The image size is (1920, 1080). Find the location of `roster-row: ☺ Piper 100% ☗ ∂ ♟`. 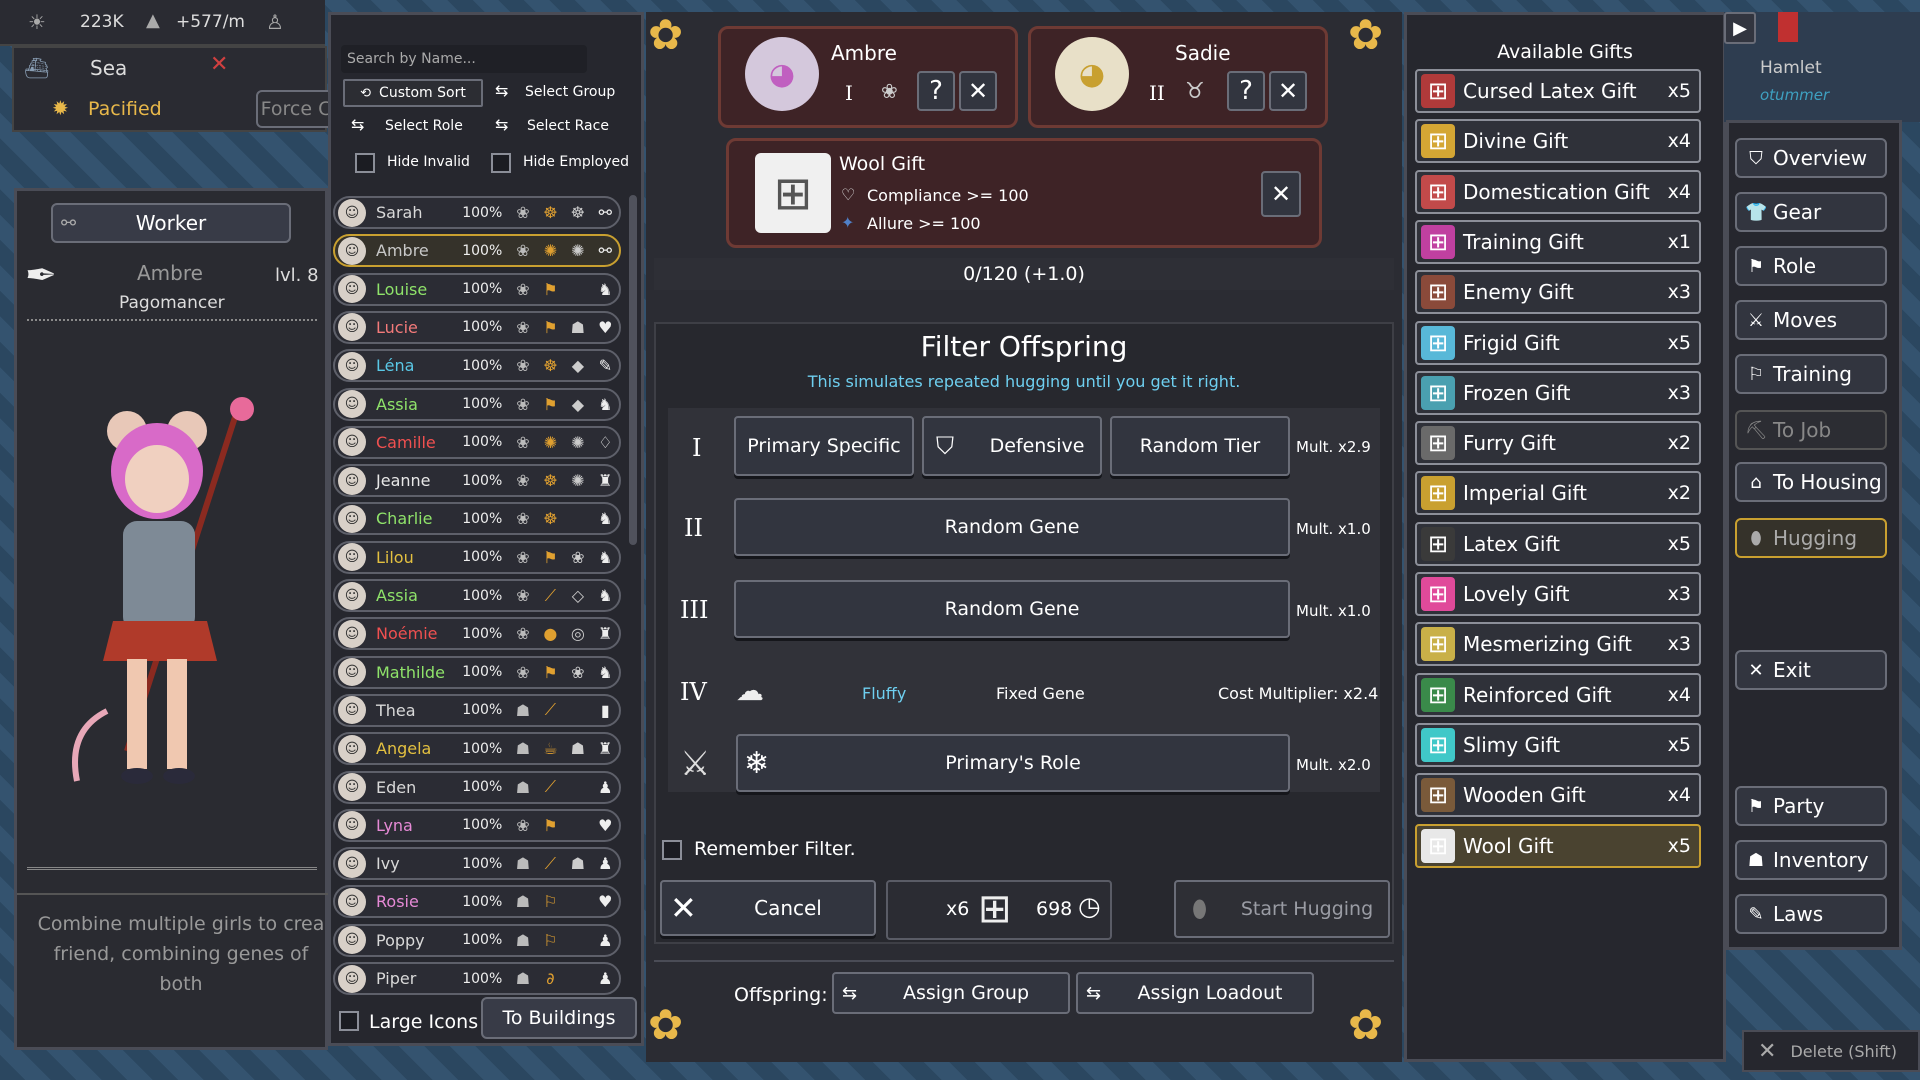

roster-row: ☺ Piper 100% ☗ ∂ ♟ is located at coordinates (477, 978).